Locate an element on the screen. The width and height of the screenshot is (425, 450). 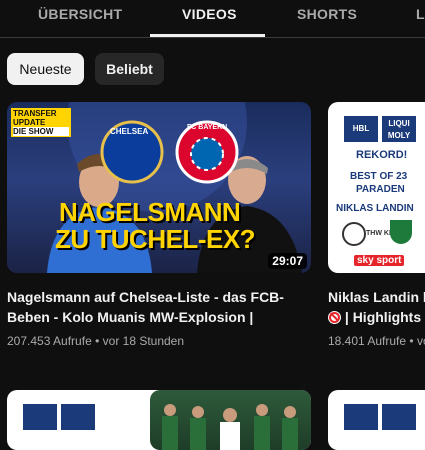
badge-line-1: TRANSFER is located at coordinates (35, 113).